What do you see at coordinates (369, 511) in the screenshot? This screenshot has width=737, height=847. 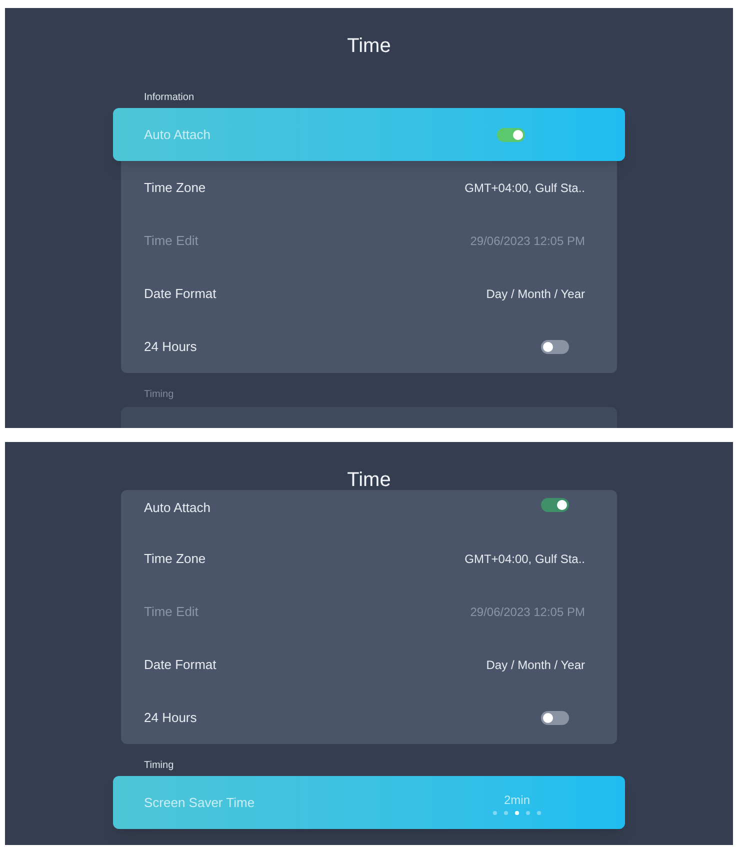 I see `setting-row: Auto Attach` at bounding box center [369, 511].